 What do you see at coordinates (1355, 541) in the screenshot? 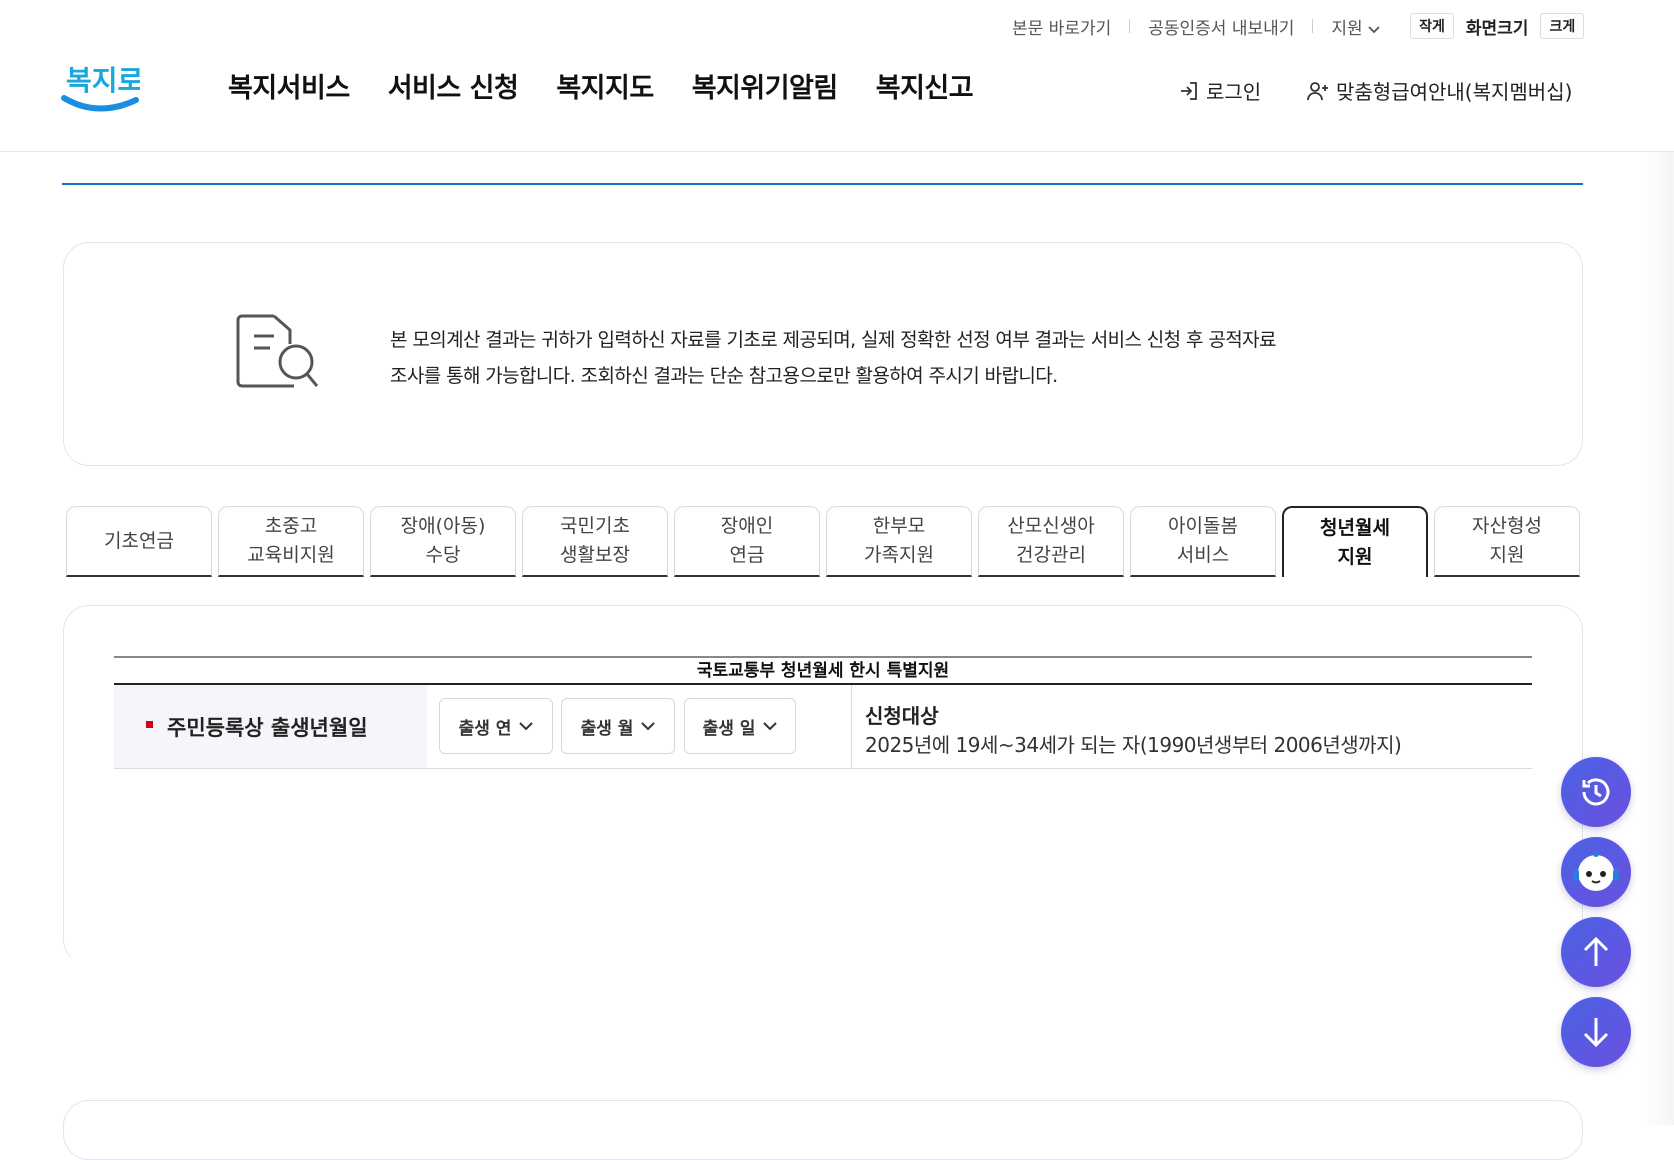
I see `tab-youth-rent: 청년월세 지원` at bounding box center [1355, 541].